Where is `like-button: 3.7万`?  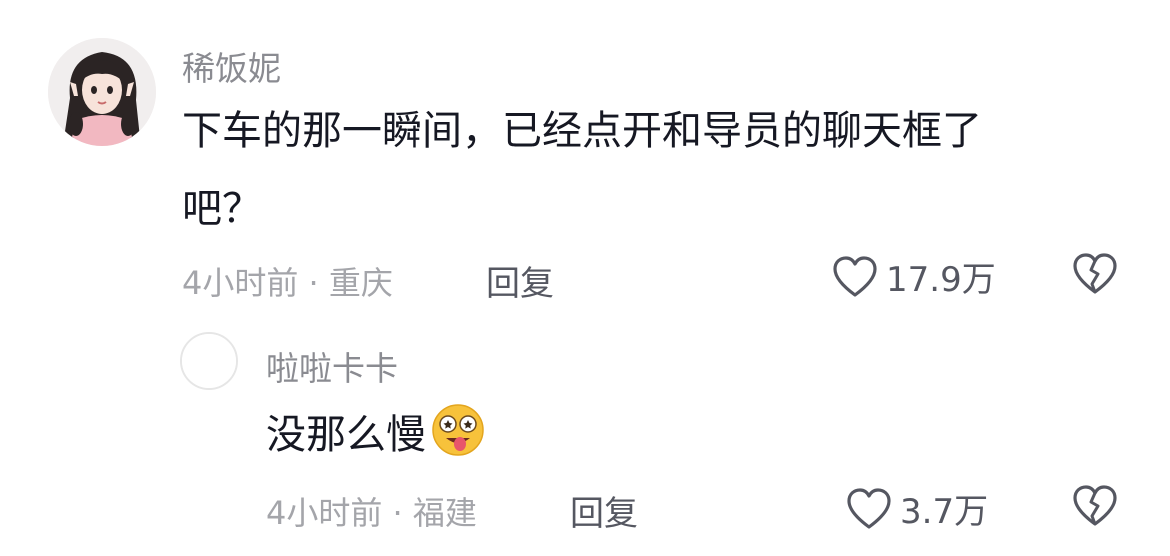 like-button: 3.7万 is located at coordinates (917, 508).